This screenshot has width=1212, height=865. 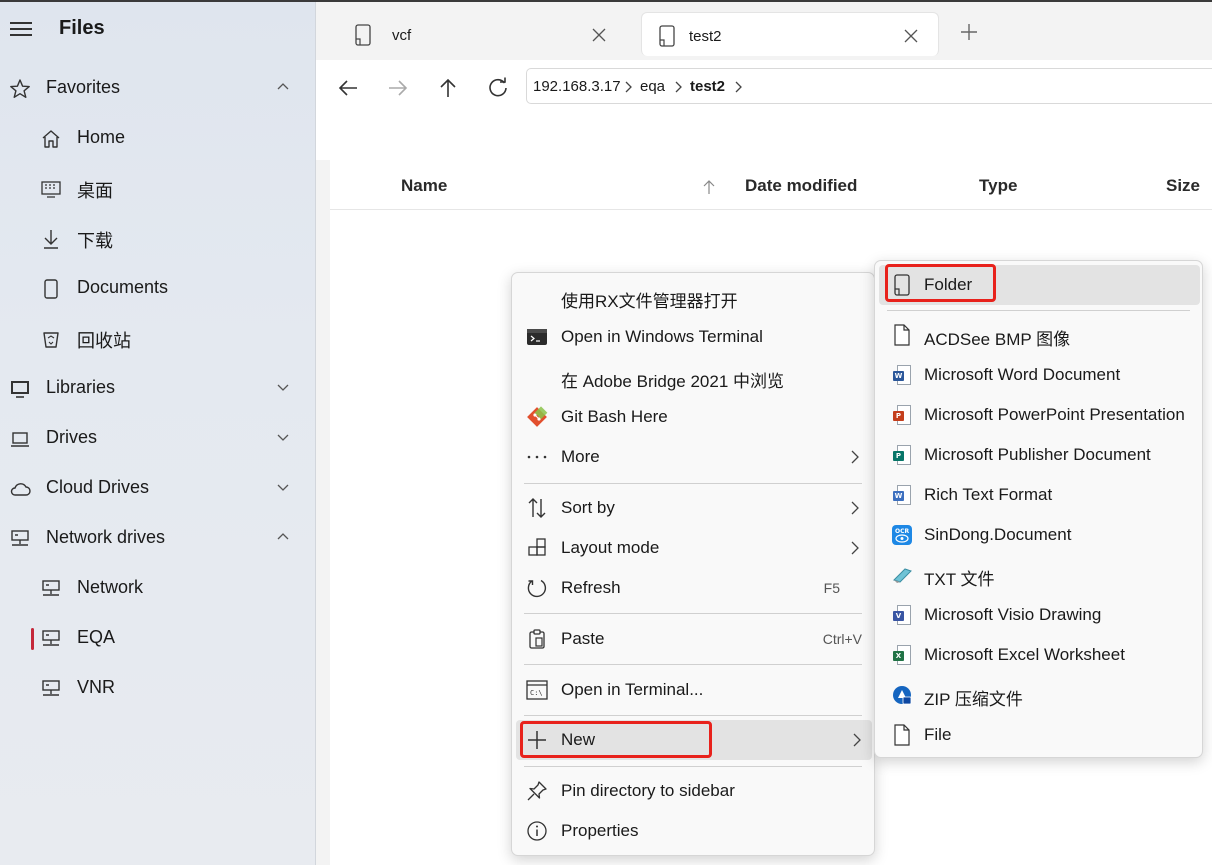 I want to click on menu-item-properties: Properties, so click(x=693, y=831).